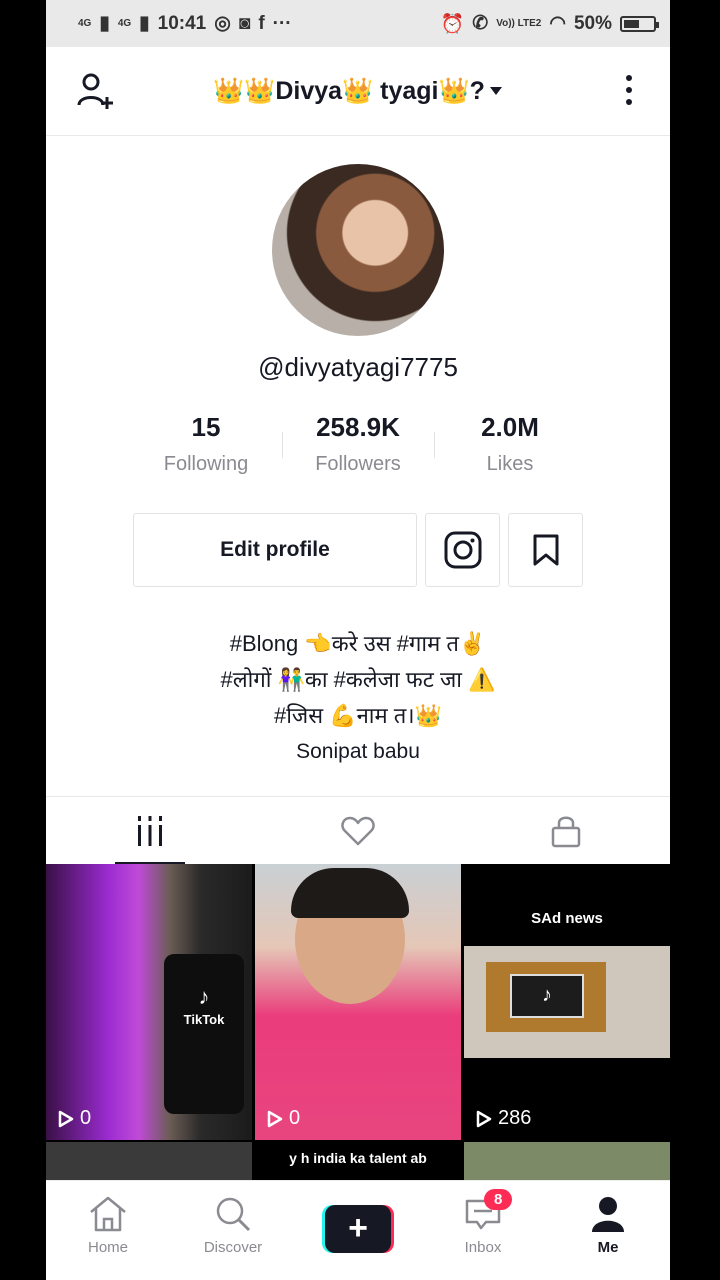 The width and height of the screenshot is (720, 1280). I want to click on stat-followers: 258.9K Followers, so click(358, 444).